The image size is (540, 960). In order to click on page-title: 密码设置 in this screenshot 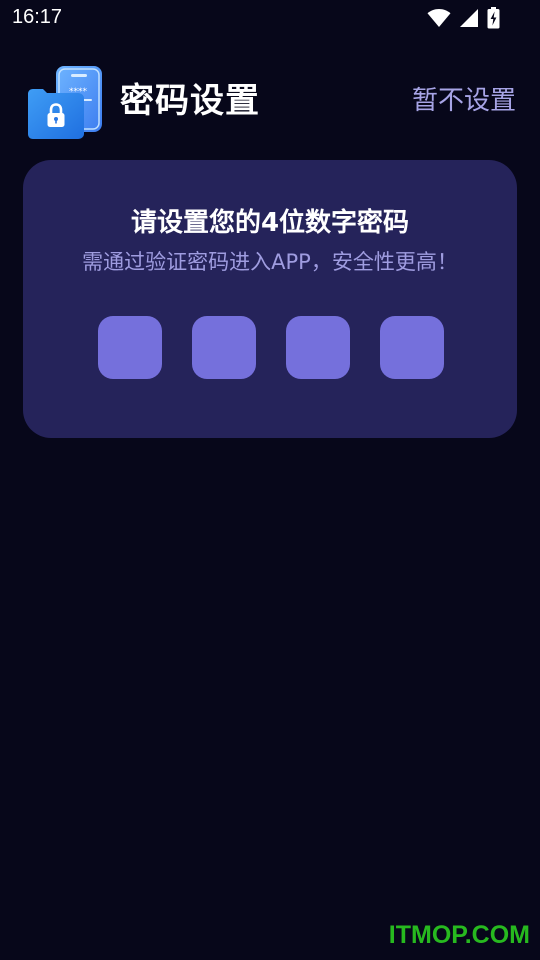, I will do `click(190, 101)`.